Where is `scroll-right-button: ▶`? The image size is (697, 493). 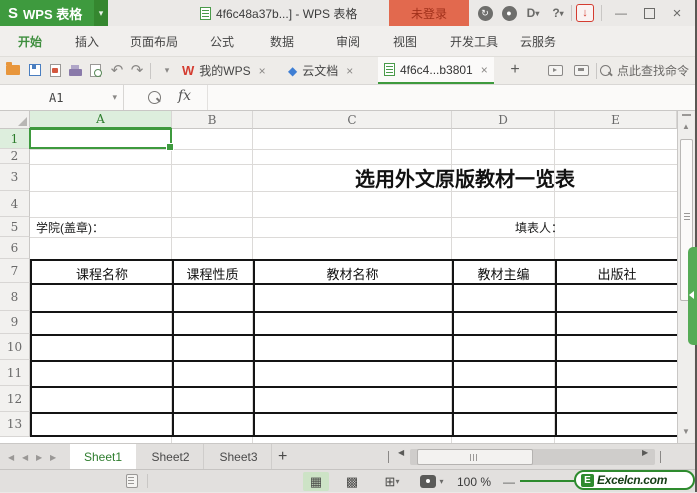
scroll-right-button: ▶ is located at coordinates (645, 452).